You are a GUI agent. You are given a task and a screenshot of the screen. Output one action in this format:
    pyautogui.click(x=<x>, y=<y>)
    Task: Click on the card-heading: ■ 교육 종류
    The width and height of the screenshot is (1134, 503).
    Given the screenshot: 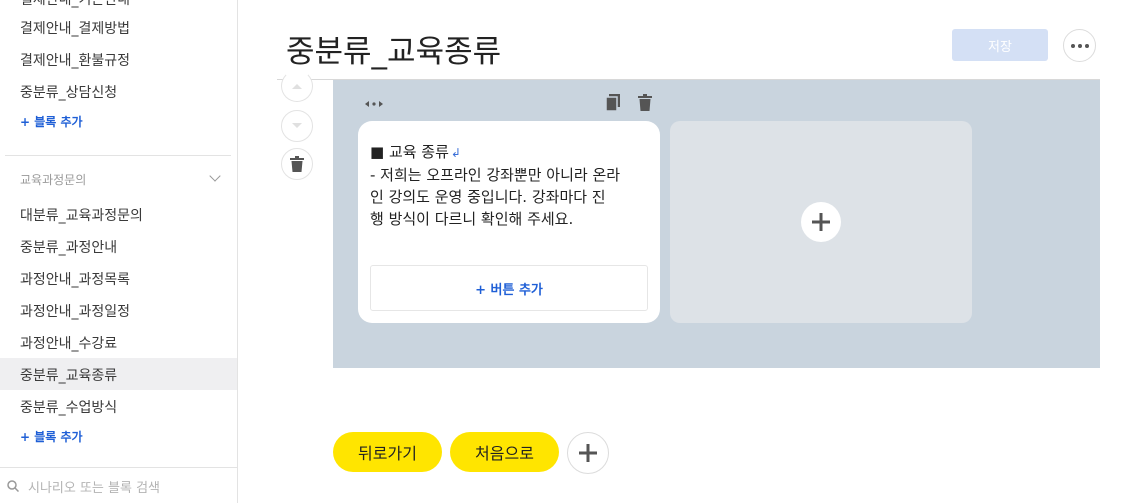 What is the action you would take?
    pyautogui.click(x=409, y=152)
    